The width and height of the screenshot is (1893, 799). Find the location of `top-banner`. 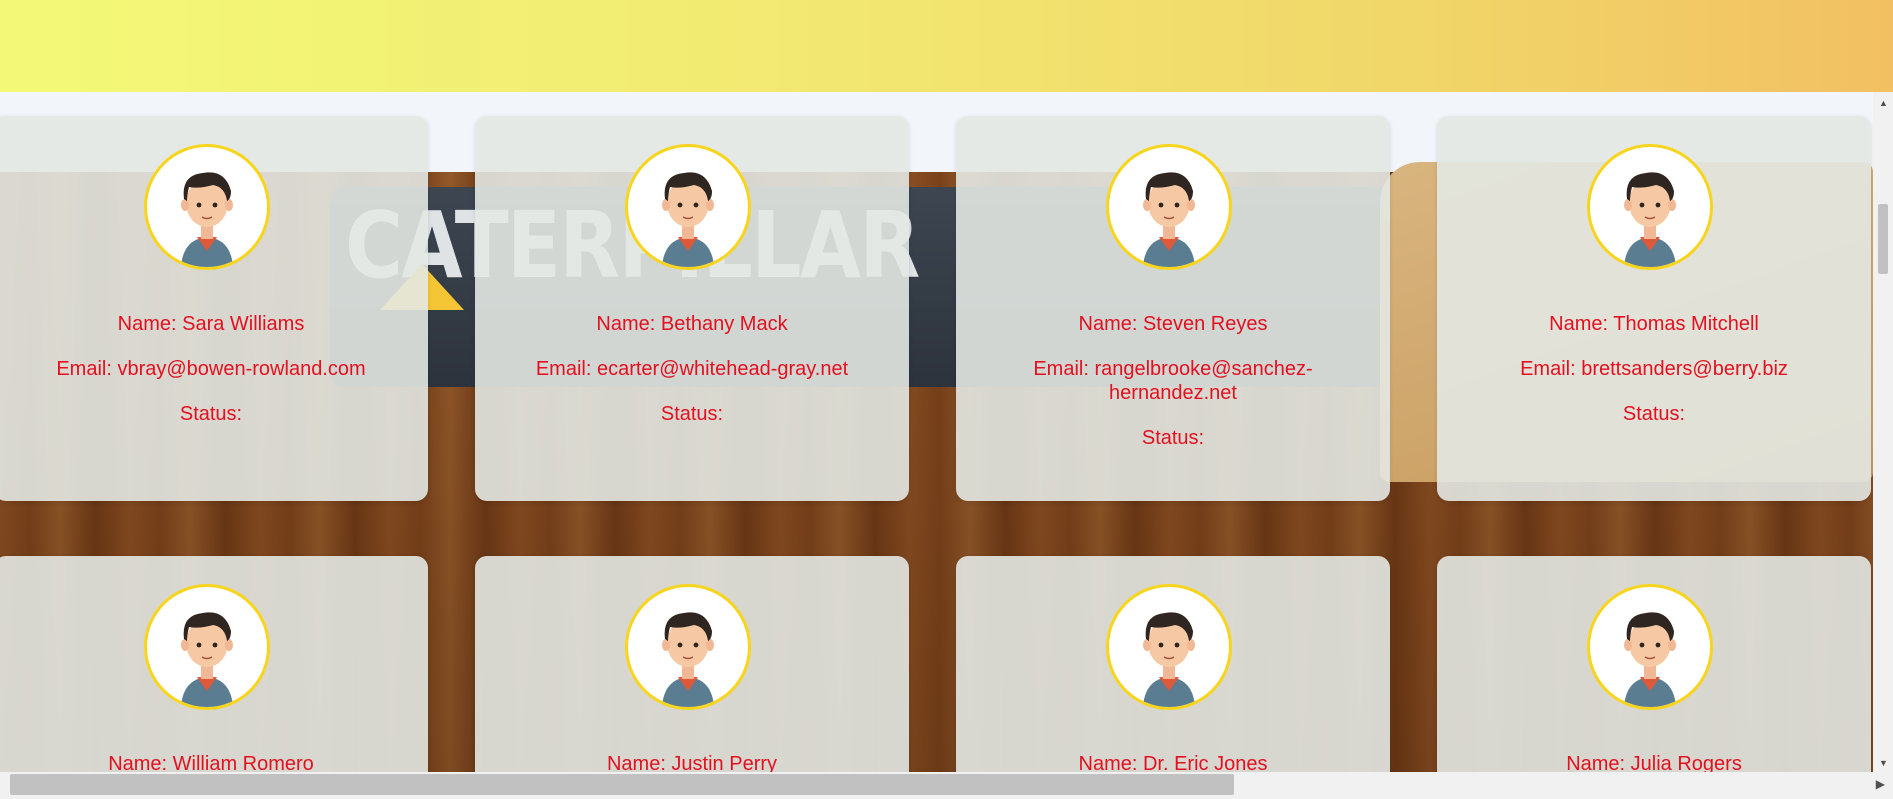

top-banner is located at coordinates (946, 46).